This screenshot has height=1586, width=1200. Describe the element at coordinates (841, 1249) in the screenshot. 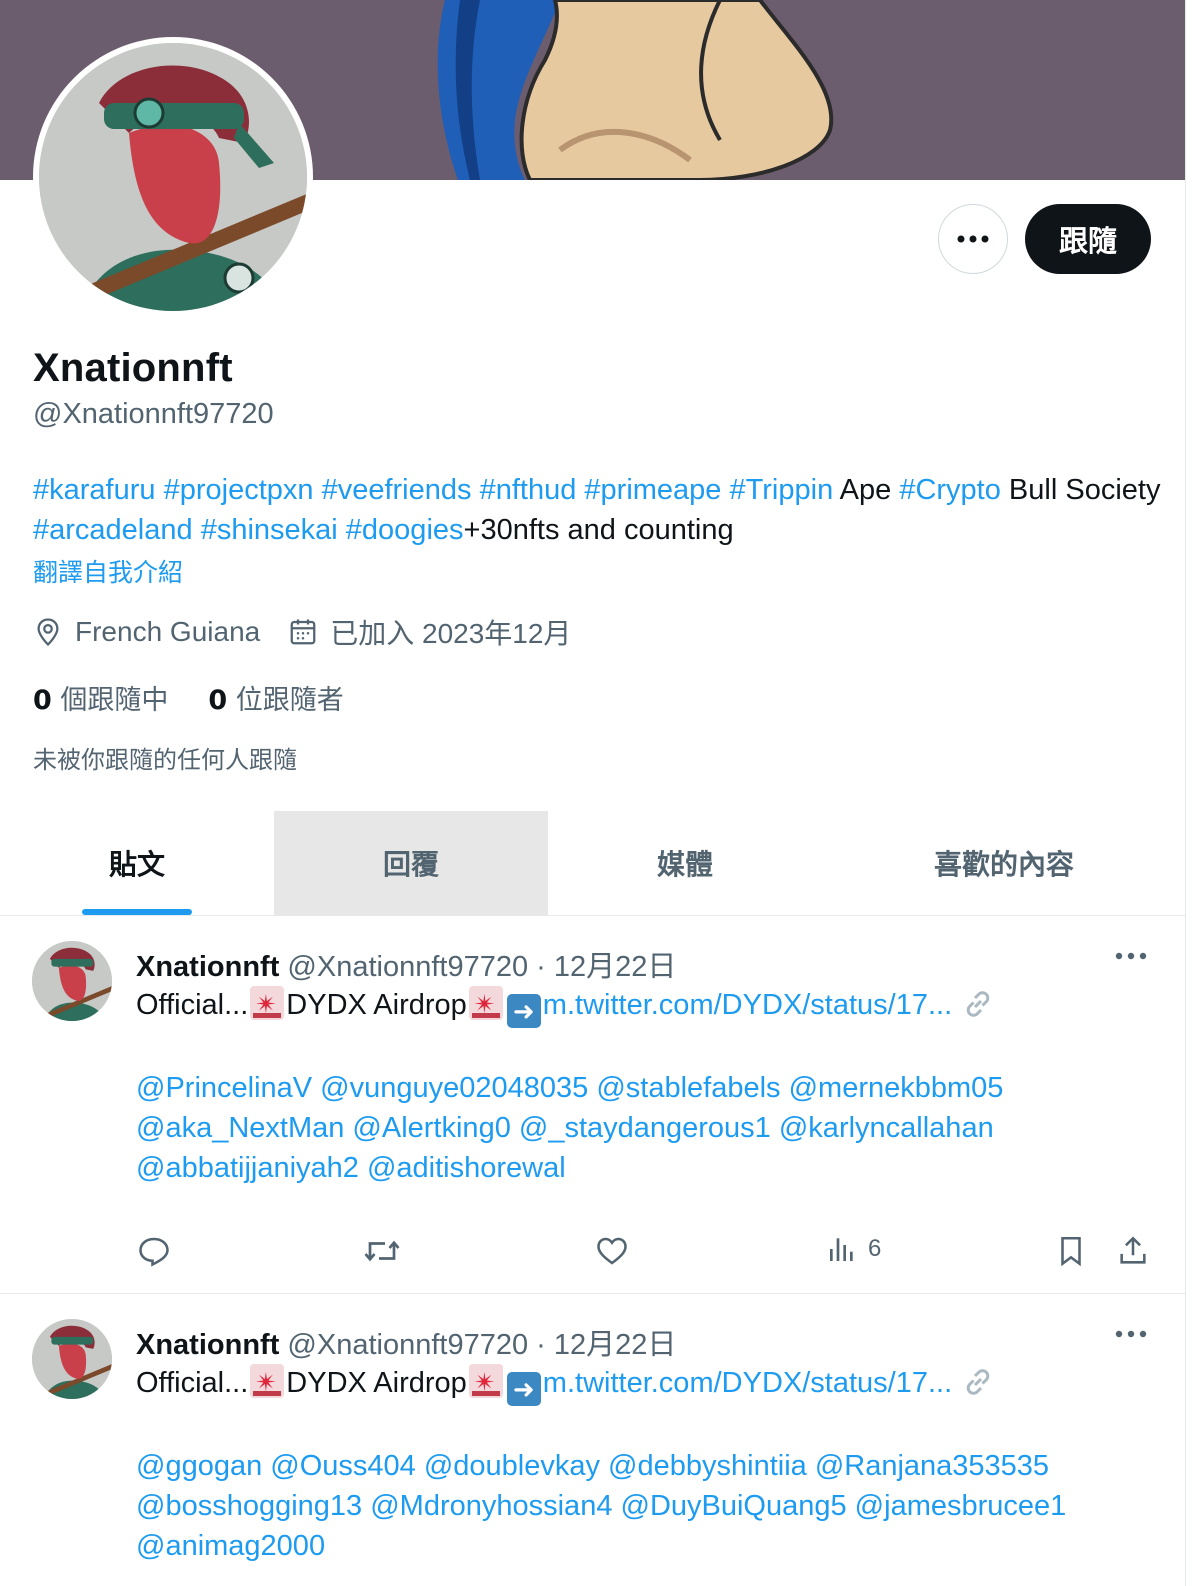

I see `analytics-icon` at that location.